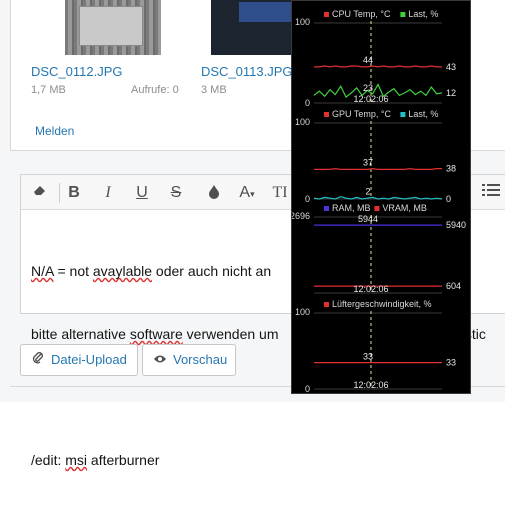  What do you see at coordinates (77, 71) in the screenshot?
I see `attachment-name-1: DSC_0112.JPG` at bounding box center [77, 71].